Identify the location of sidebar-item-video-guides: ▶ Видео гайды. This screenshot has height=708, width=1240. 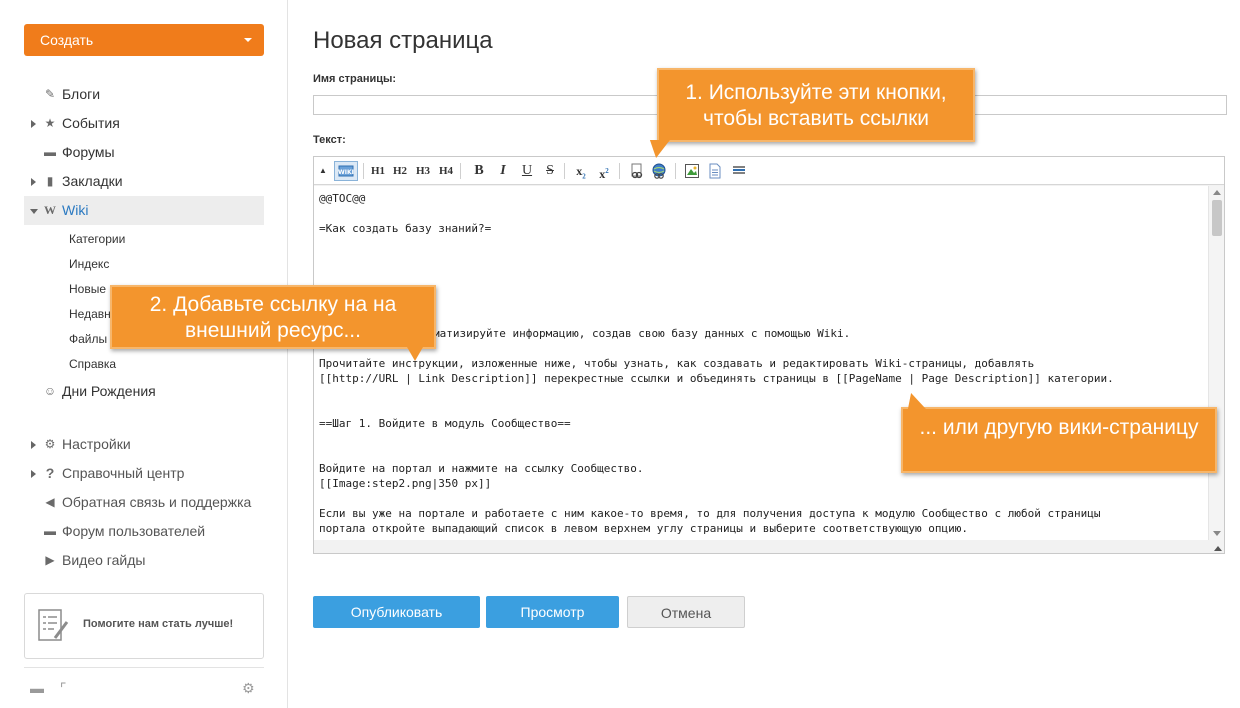
(144, 560).